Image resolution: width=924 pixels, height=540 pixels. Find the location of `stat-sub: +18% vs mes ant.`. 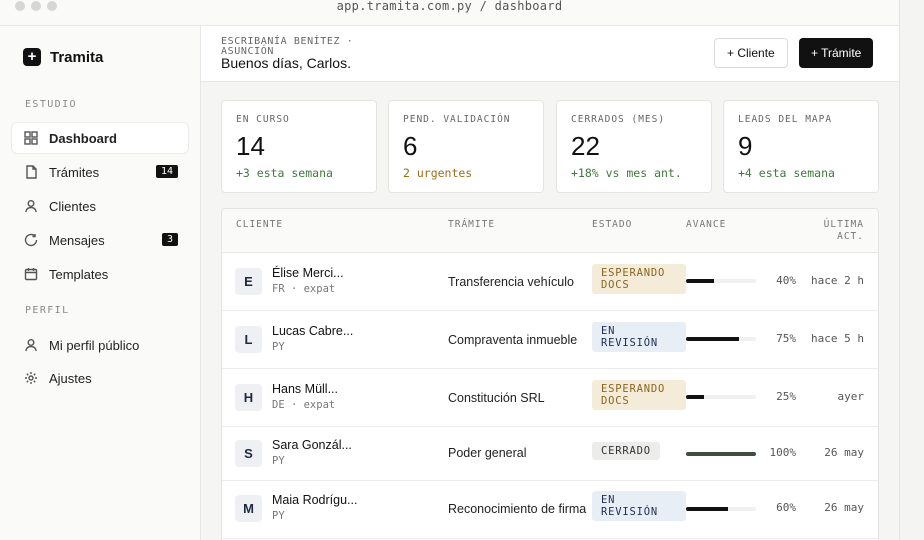

stat-sub: +18% vs mes ant. is located at coordinates (626, 173).